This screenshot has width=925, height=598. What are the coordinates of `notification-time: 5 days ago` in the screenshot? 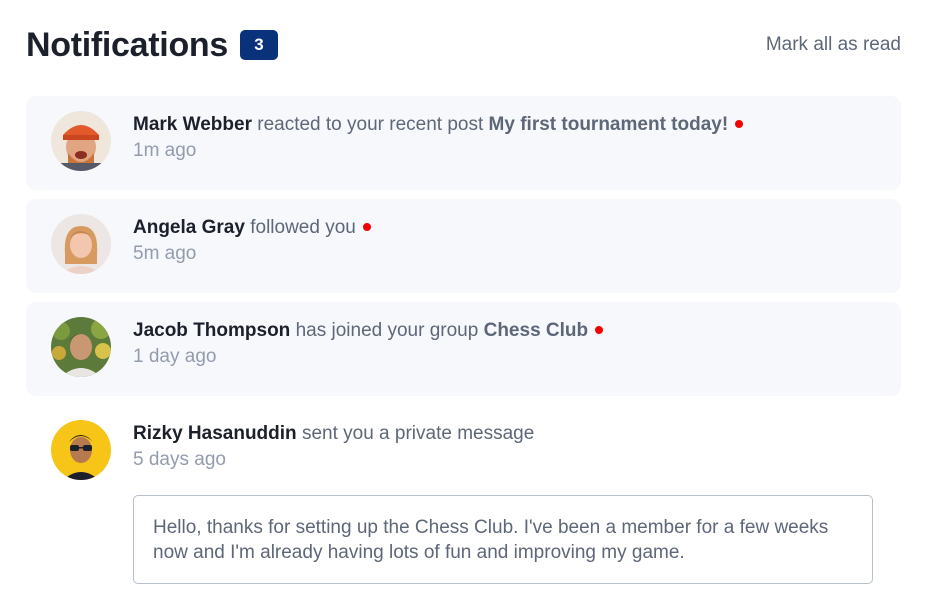 It's located at (179, 459).